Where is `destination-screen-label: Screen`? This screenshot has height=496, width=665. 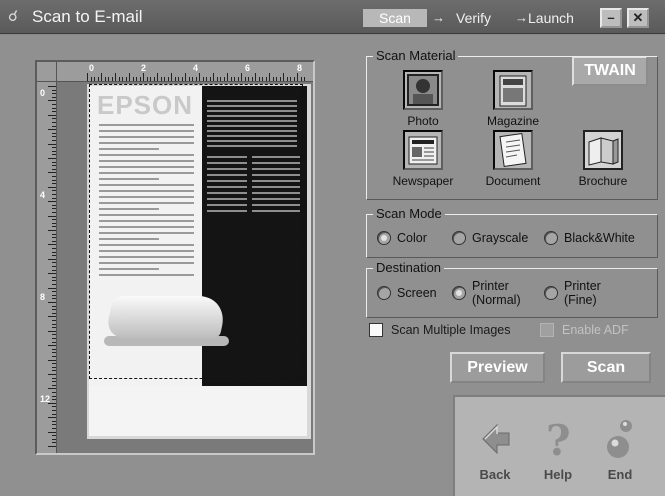
destination-screen-label: Screen is located at coordinates (417, 293).